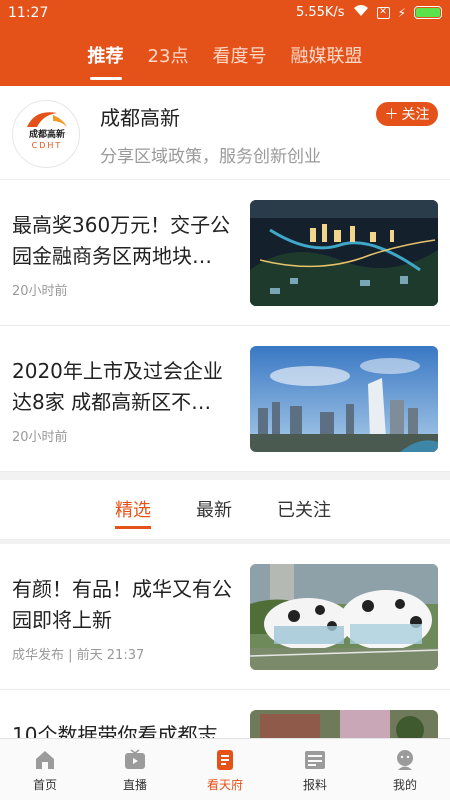 The height and width of the screenshot is (800, 450). I want to click on nav-label: 首页, so click(44, 785).